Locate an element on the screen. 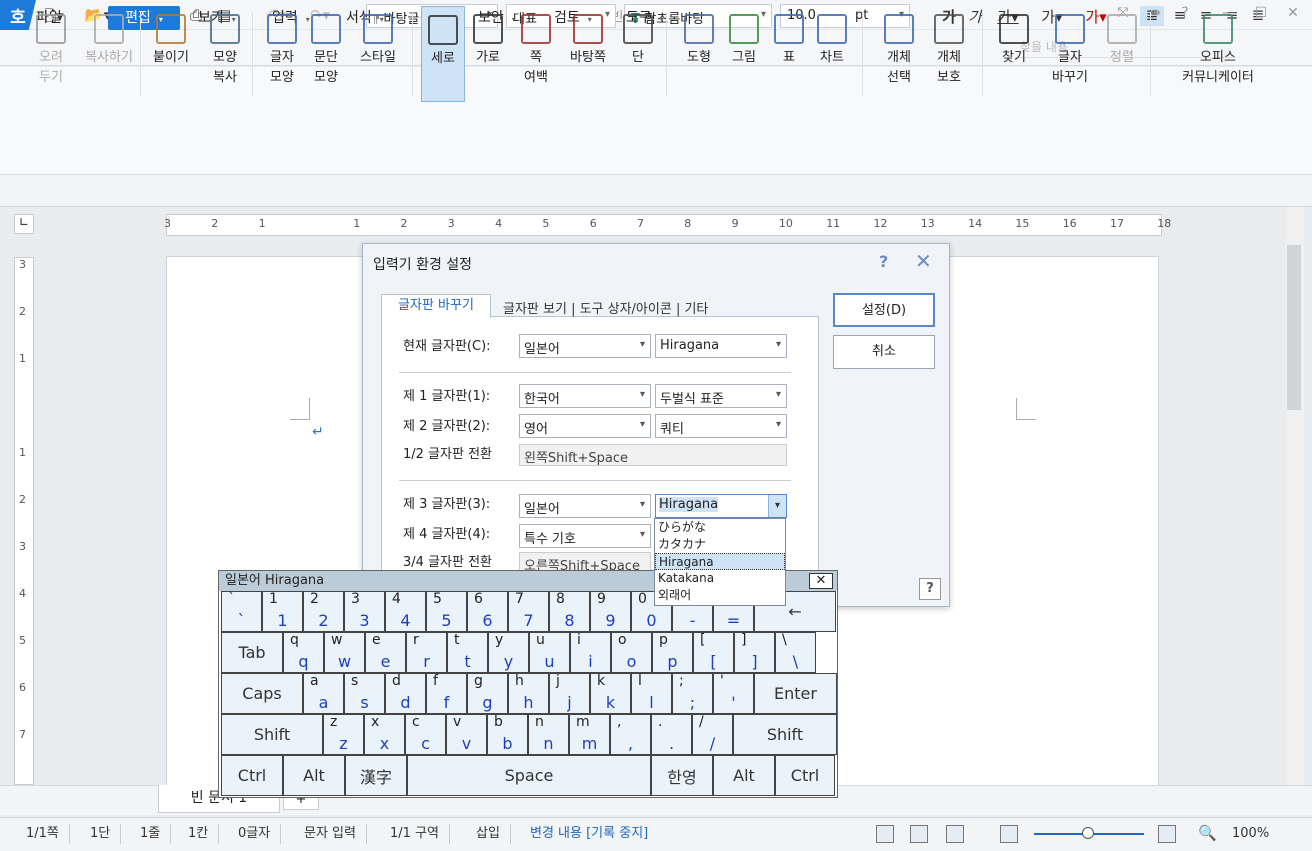 The width and height of the screenshot is (1312, 851). dropdown-option: ひらがな is located at coordinates (720, 527).